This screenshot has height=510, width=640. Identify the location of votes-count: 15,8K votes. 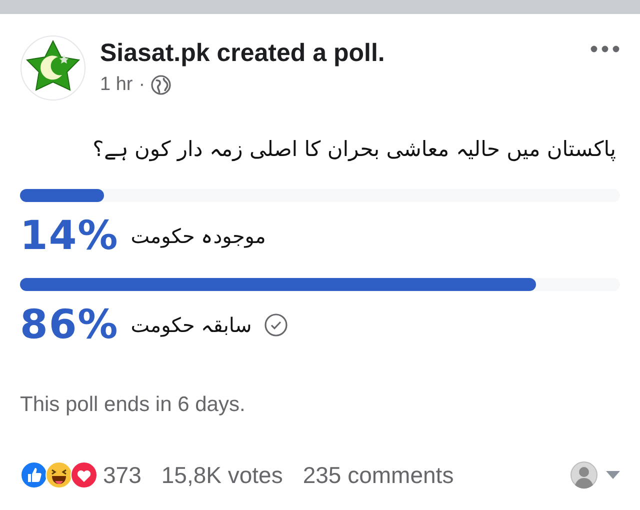
(222, 475).